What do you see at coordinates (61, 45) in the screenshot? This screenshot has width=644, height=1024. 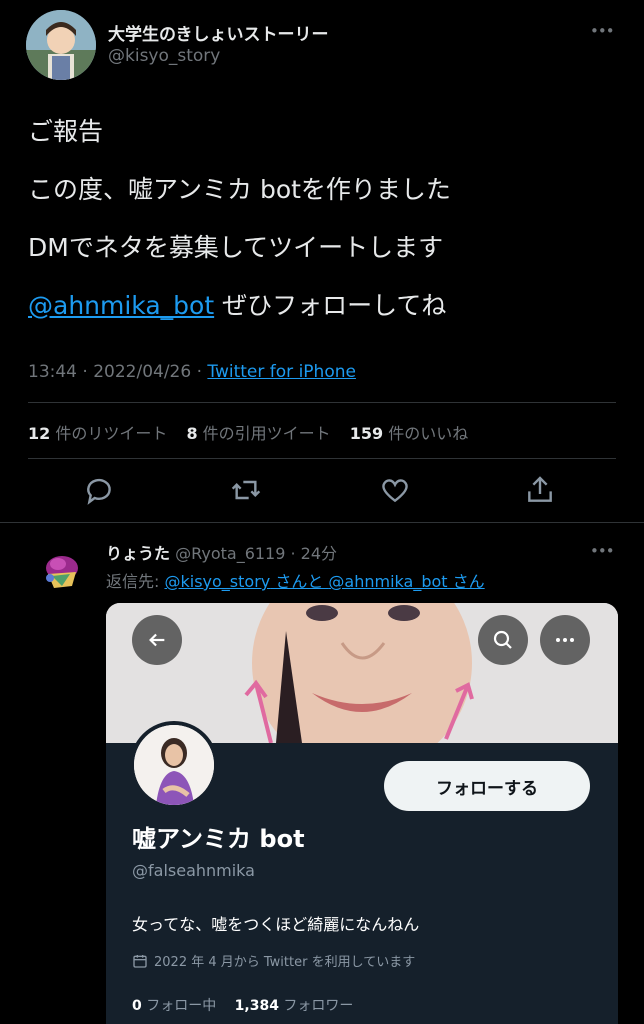 I see `author-avatar` at bounding box center [61, 45].